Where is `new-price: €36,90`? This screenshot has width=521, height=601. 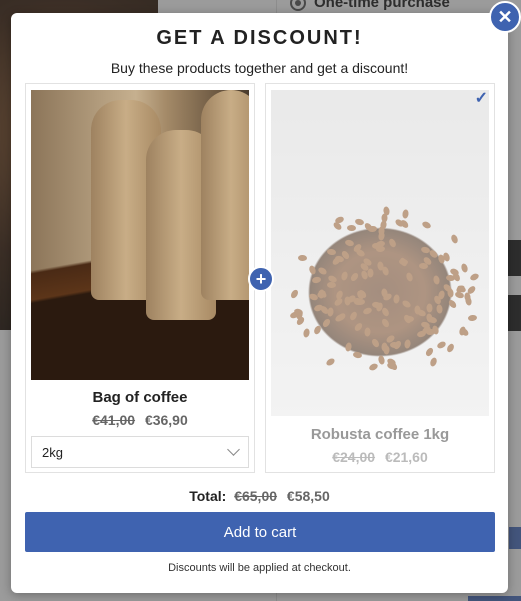
new-price: €36,90 is located at coordinates (166, 420).